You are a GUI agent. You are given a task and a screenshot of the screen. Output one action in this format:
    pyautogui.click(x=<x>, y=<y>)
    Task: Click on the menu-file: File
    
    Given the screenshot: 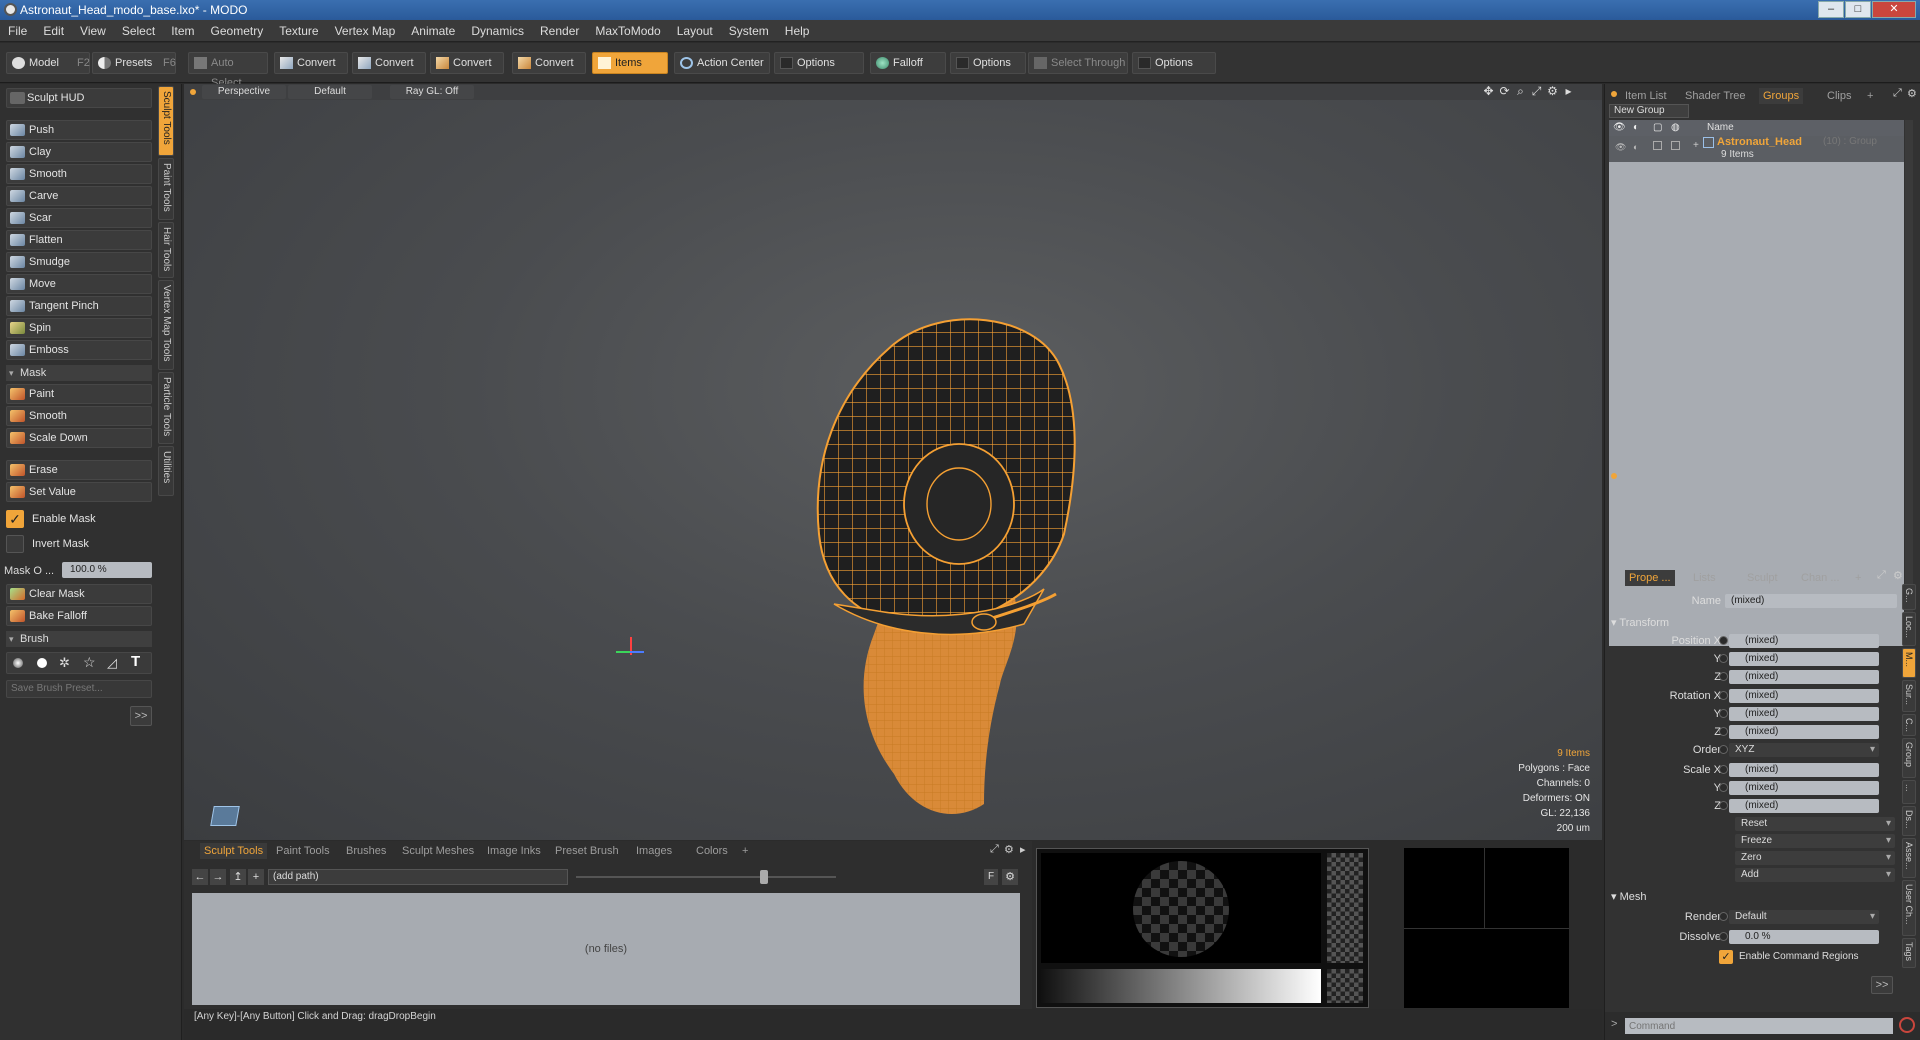 What is the action you would take?
    pyautogui.click(x=17, y=31)
    